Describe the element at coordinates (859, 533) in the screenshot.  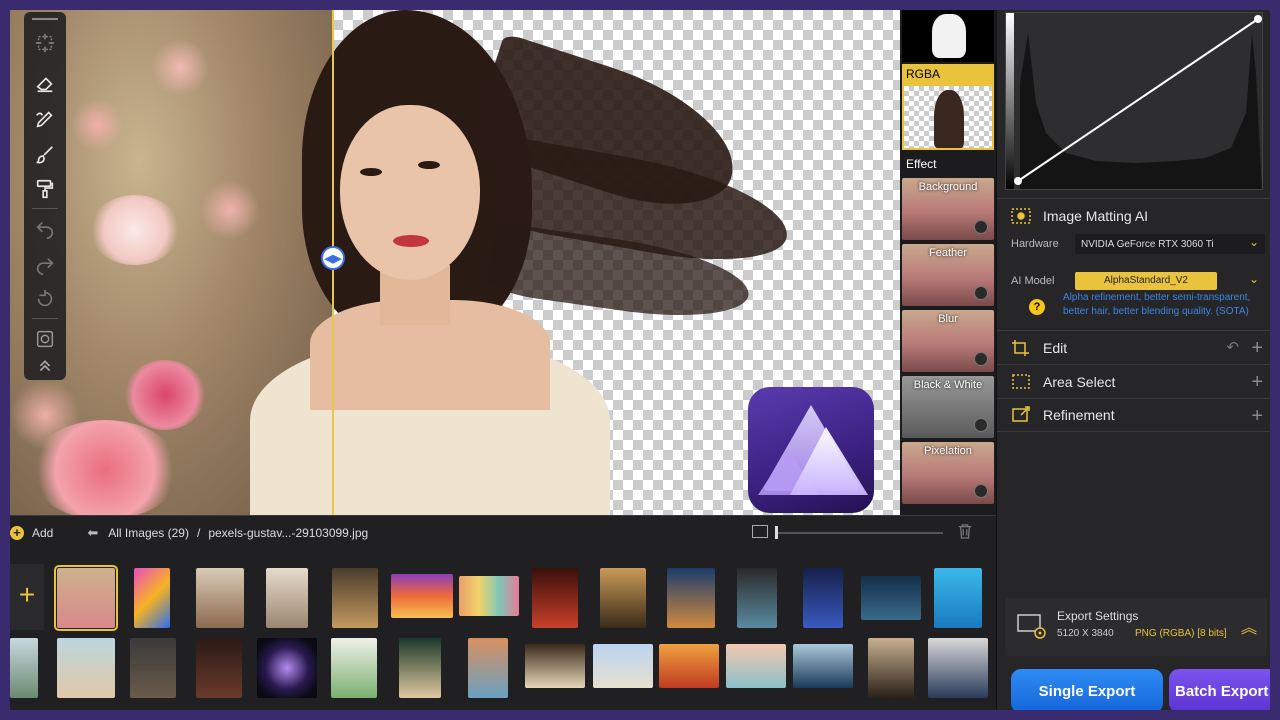
I see `thumbnail-size-slider` at that location.